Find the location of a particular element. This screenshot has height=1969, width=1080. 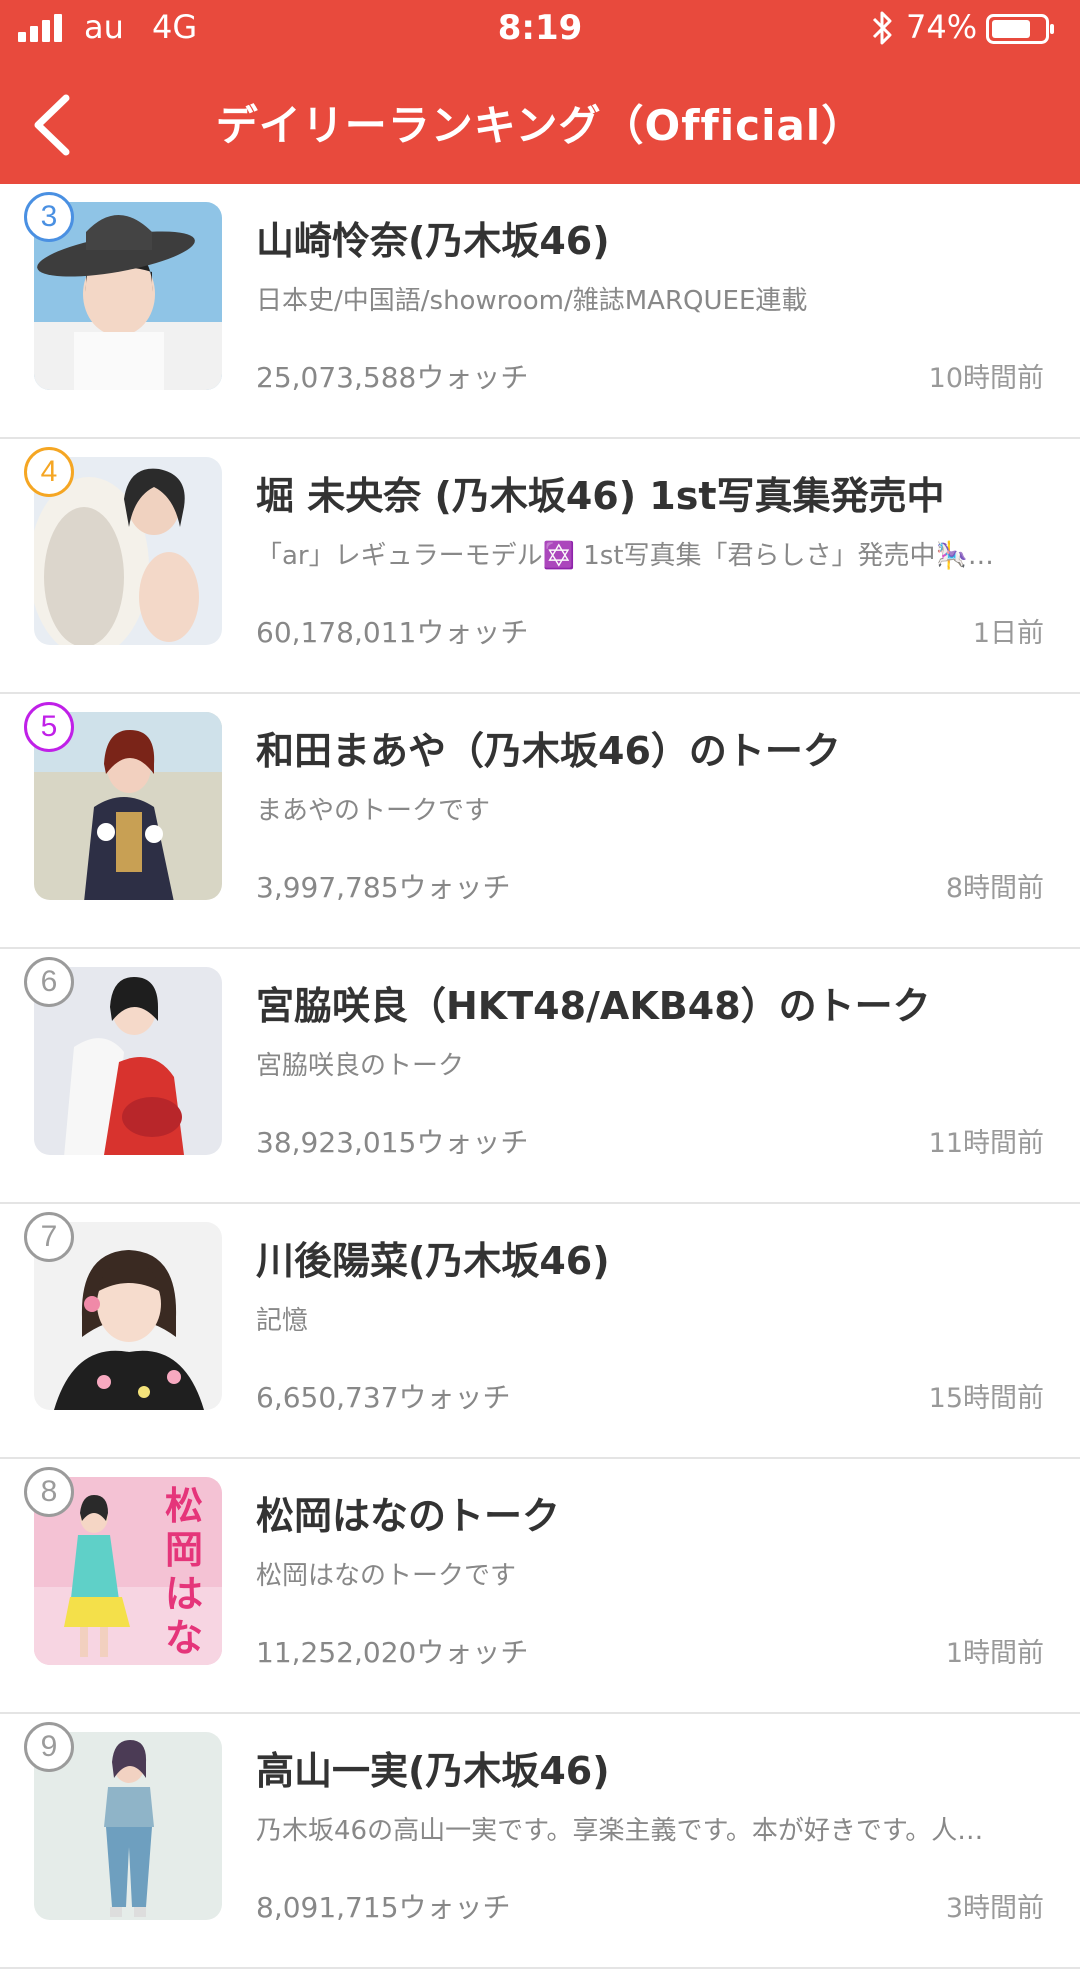

updated-time: 15時間前 is located at coordinates (986, 1398).